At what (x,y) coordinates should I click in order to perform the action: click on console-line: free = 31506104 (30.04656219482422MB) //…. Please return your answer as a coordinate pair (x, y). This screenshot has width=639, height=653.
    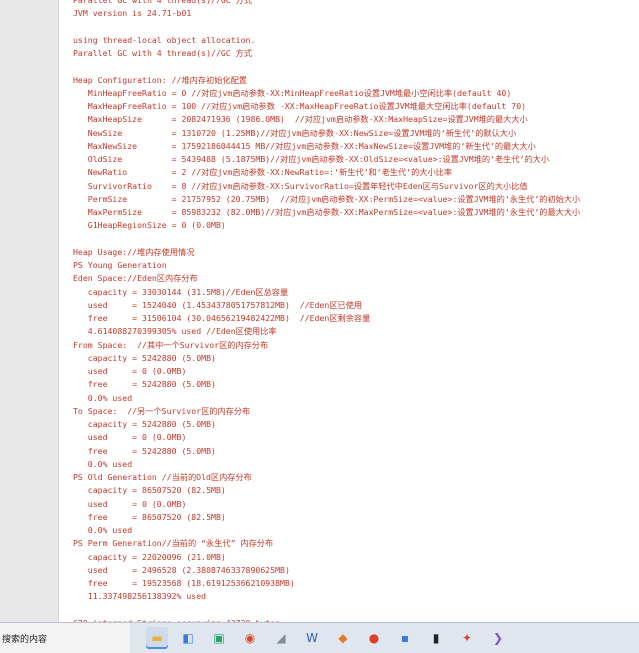
    Looking at the image, I should click on (222, 318).